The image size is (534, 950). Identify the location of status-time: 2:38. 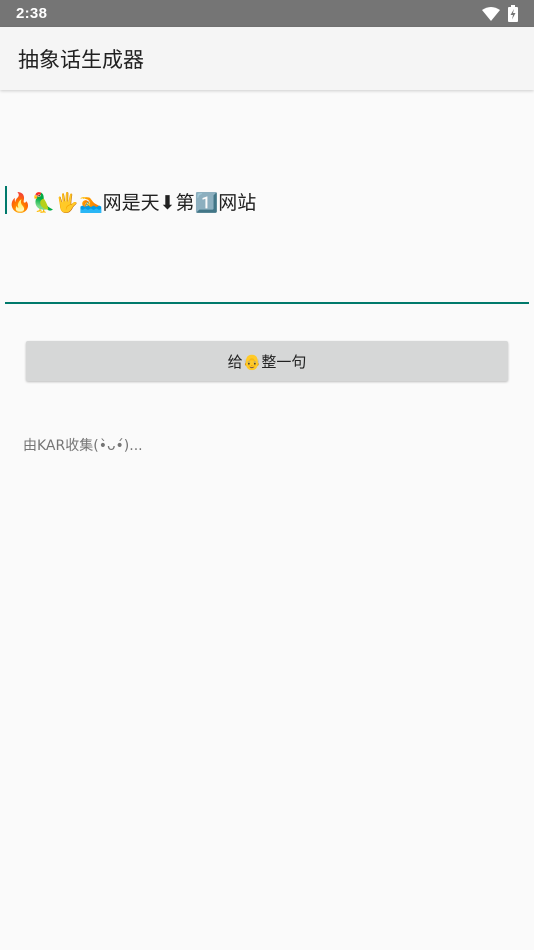
(32, 13).